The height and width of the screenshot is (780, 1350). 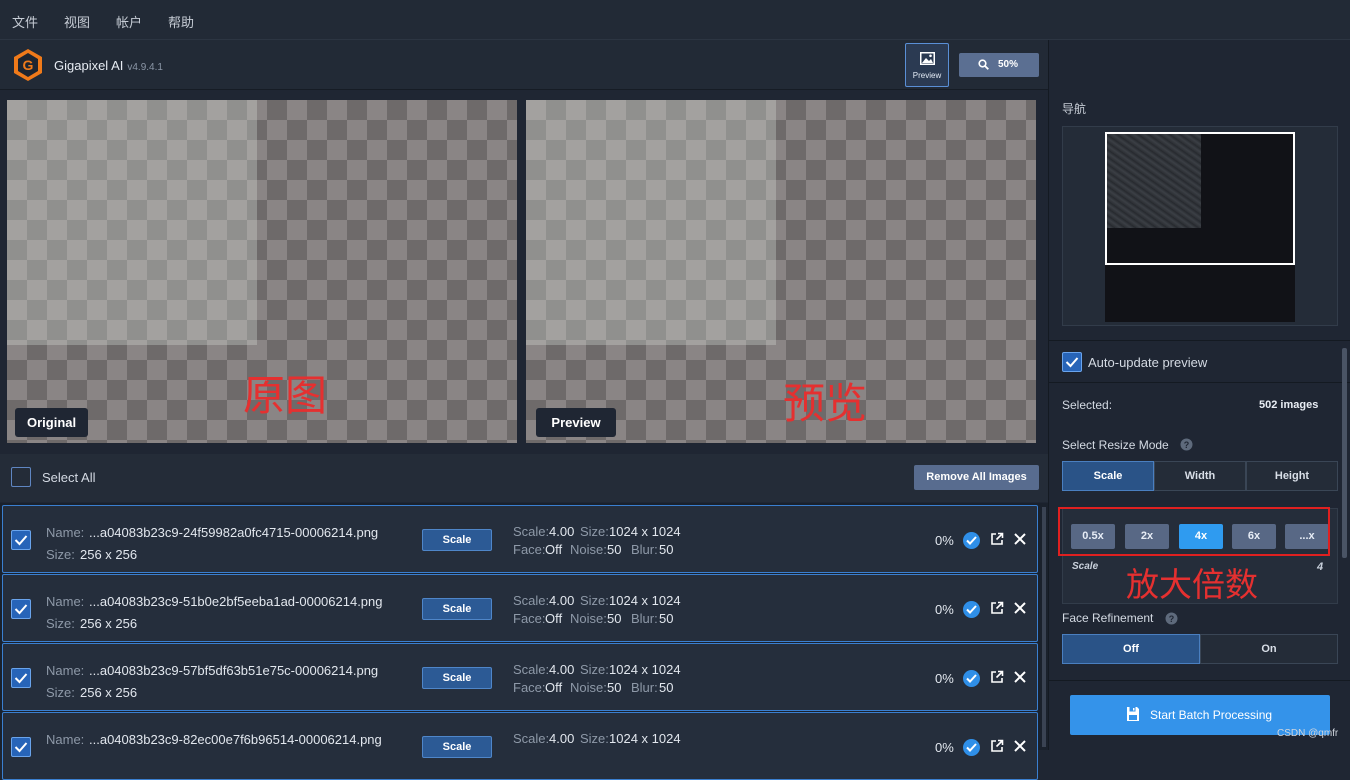 I want to click on navigator-thumbnail, so click(x=1200, y=227).